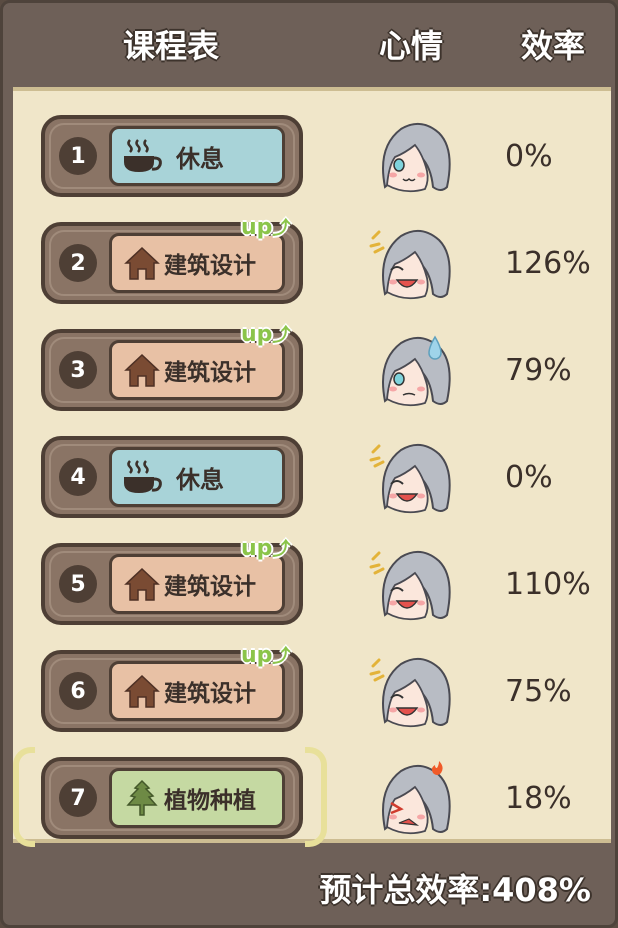 This screenshot has height=928, width=618. I want to click on course-slot-6: 6 建筑设计 up⤴, so click(172, 687).